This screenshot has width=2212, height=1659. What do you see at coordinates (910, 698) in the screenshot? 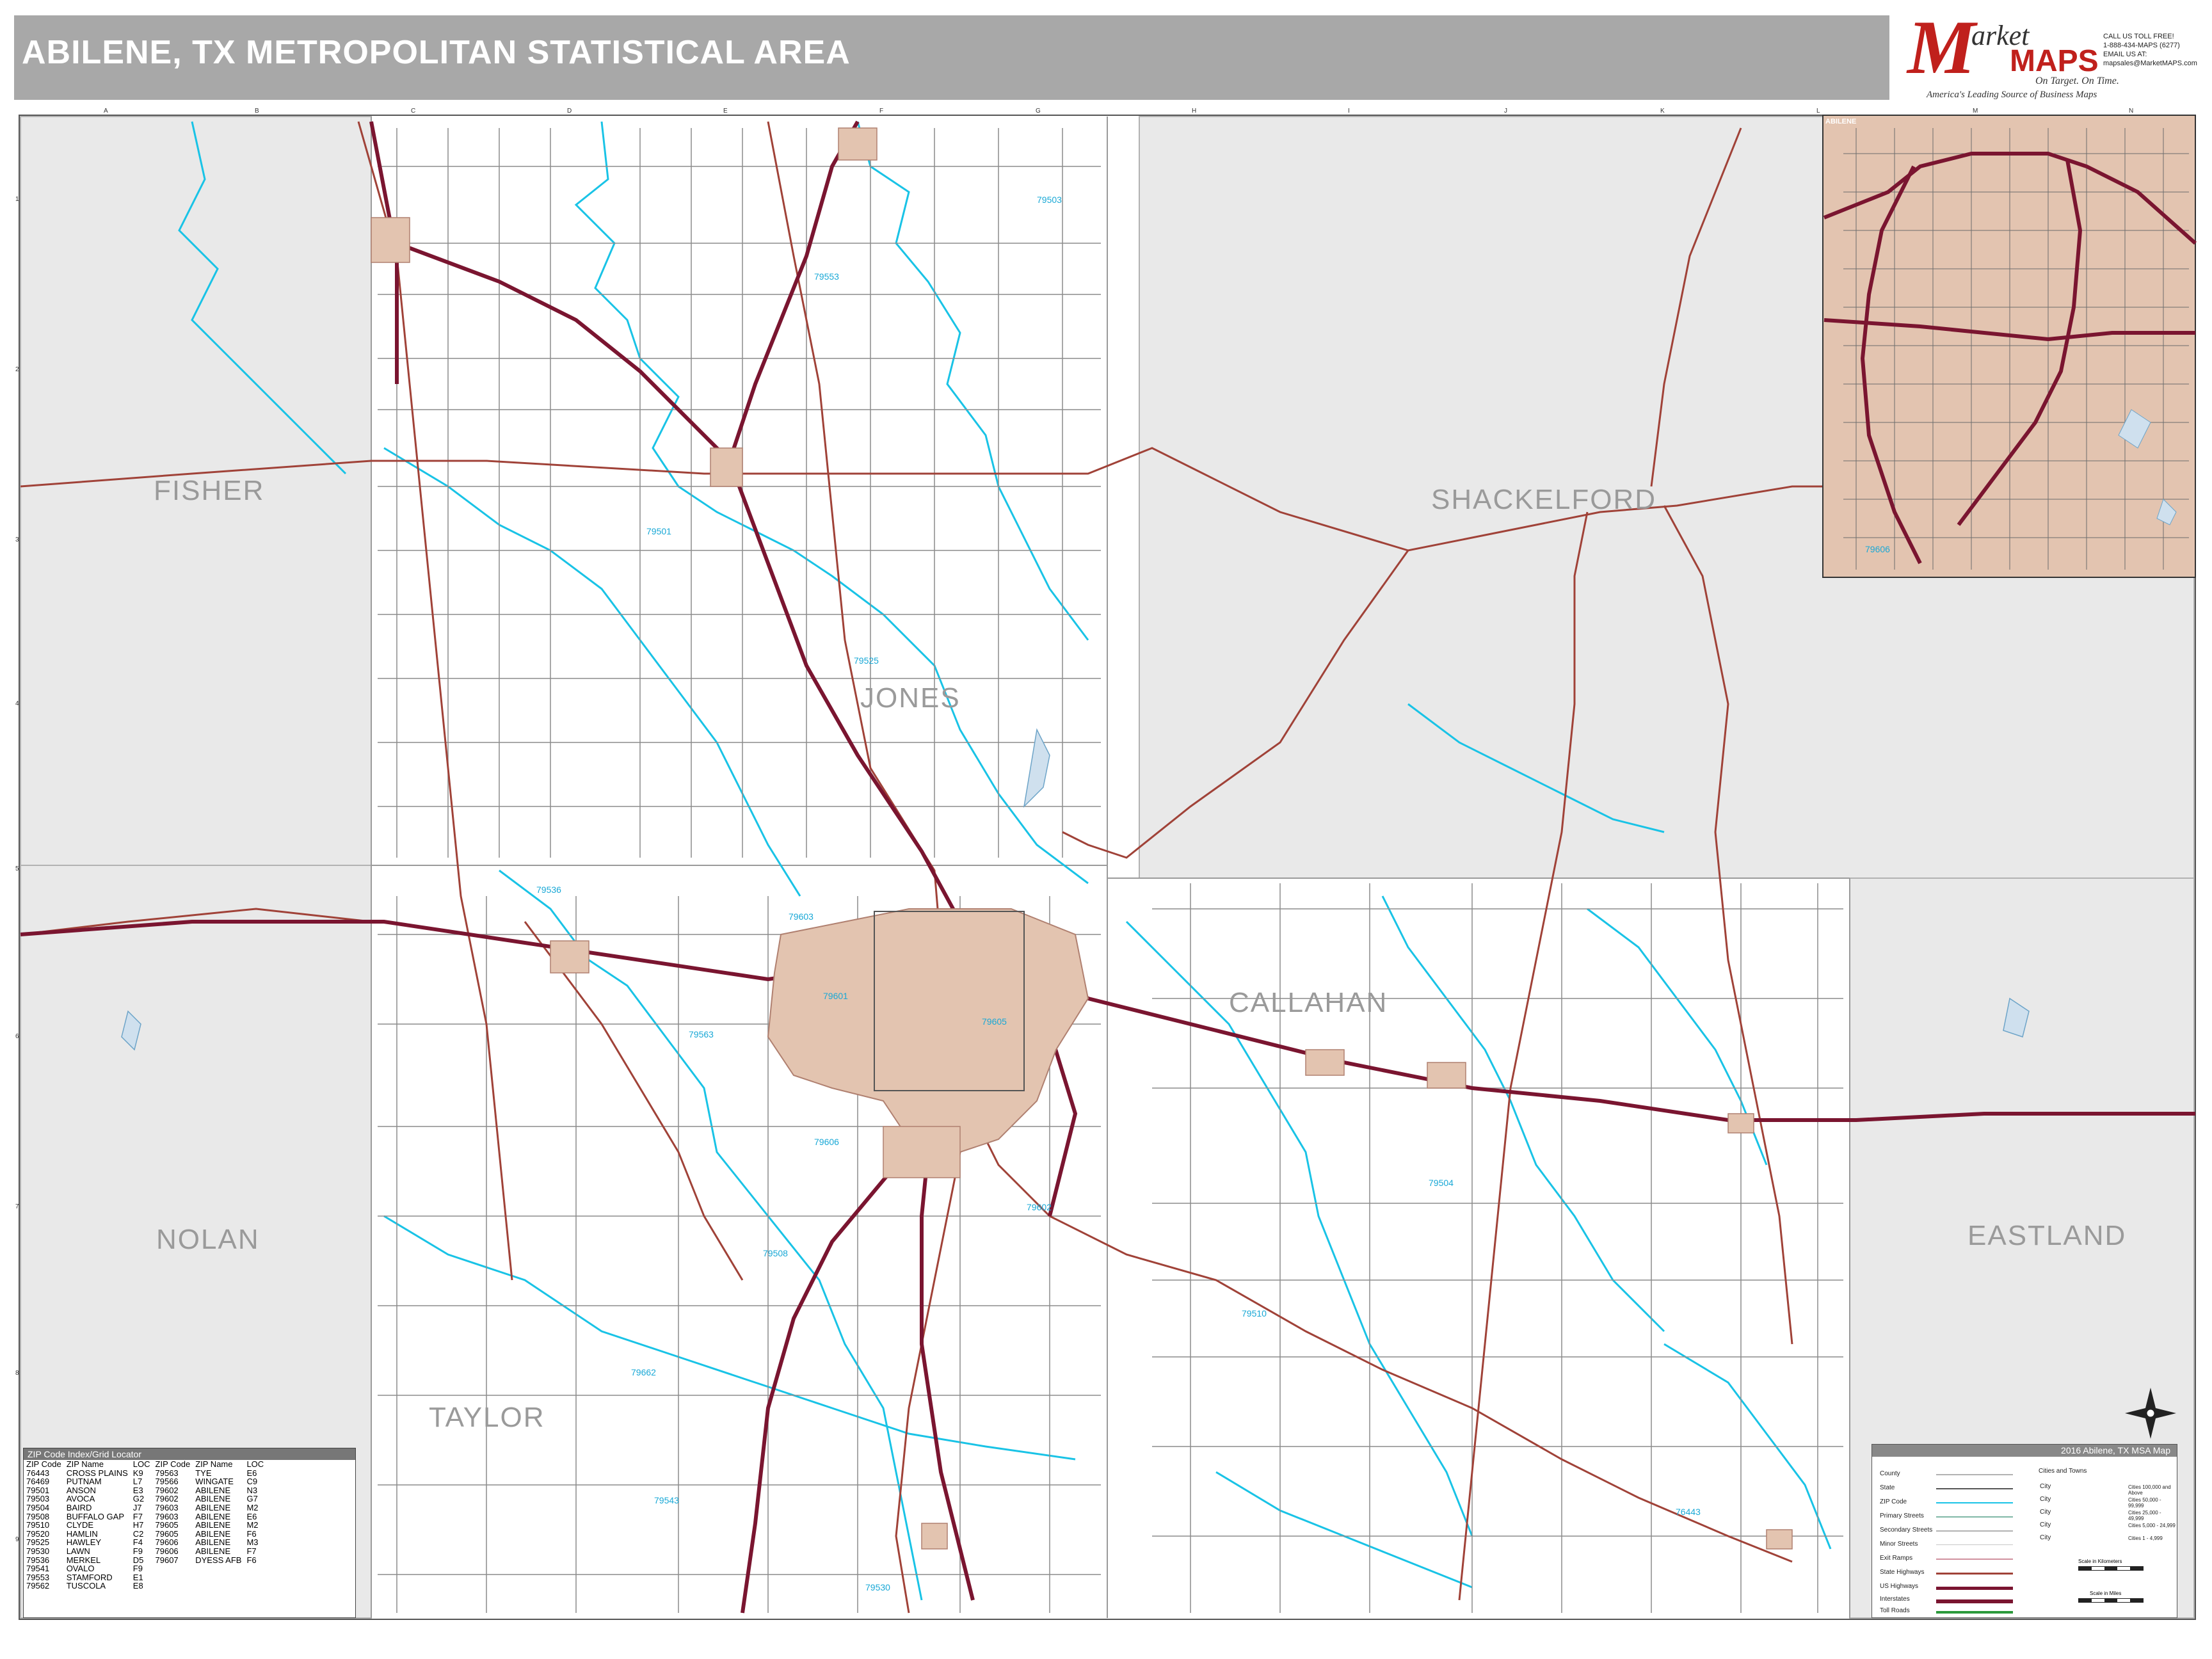
I see `county-label-jones: JONES` at bounding box center [910, 698].